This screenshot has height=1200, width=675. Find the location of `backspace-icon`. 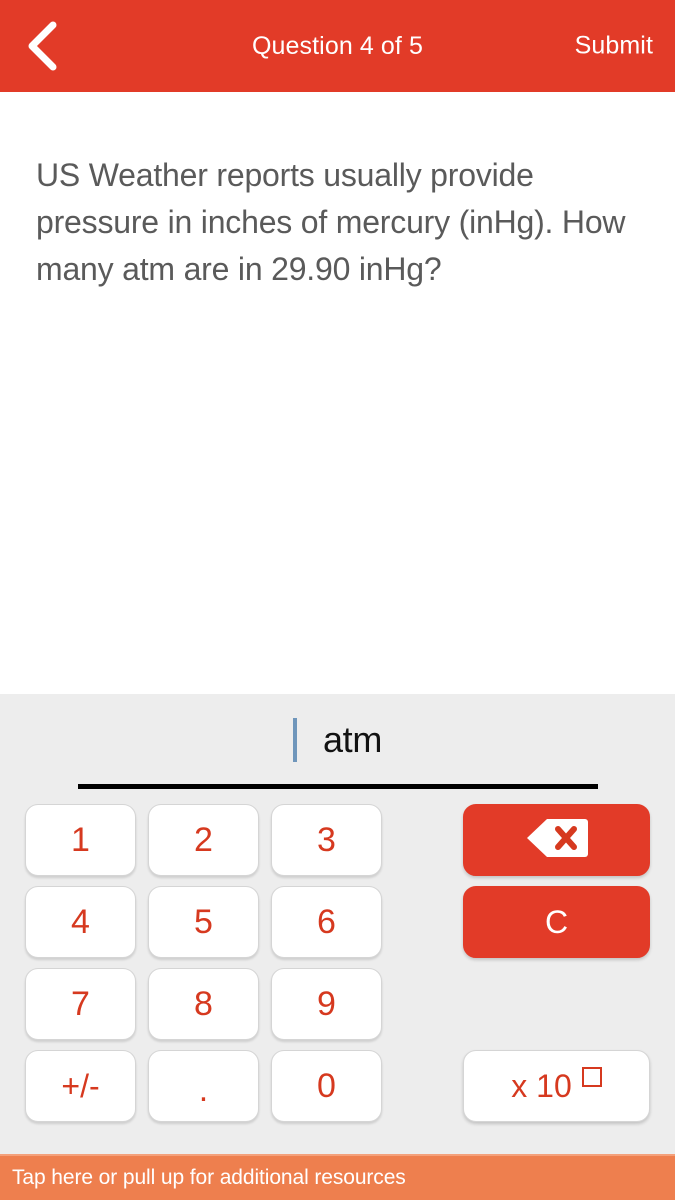

backspace-icon is located at coordinates (557, 840).